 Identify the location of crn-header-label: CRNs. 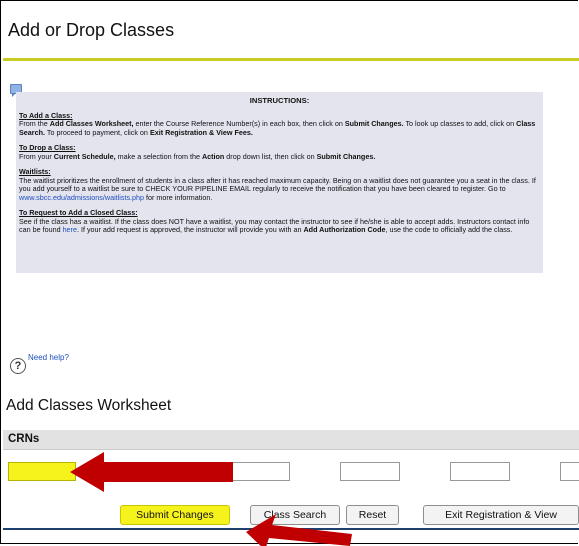
(24, 439).